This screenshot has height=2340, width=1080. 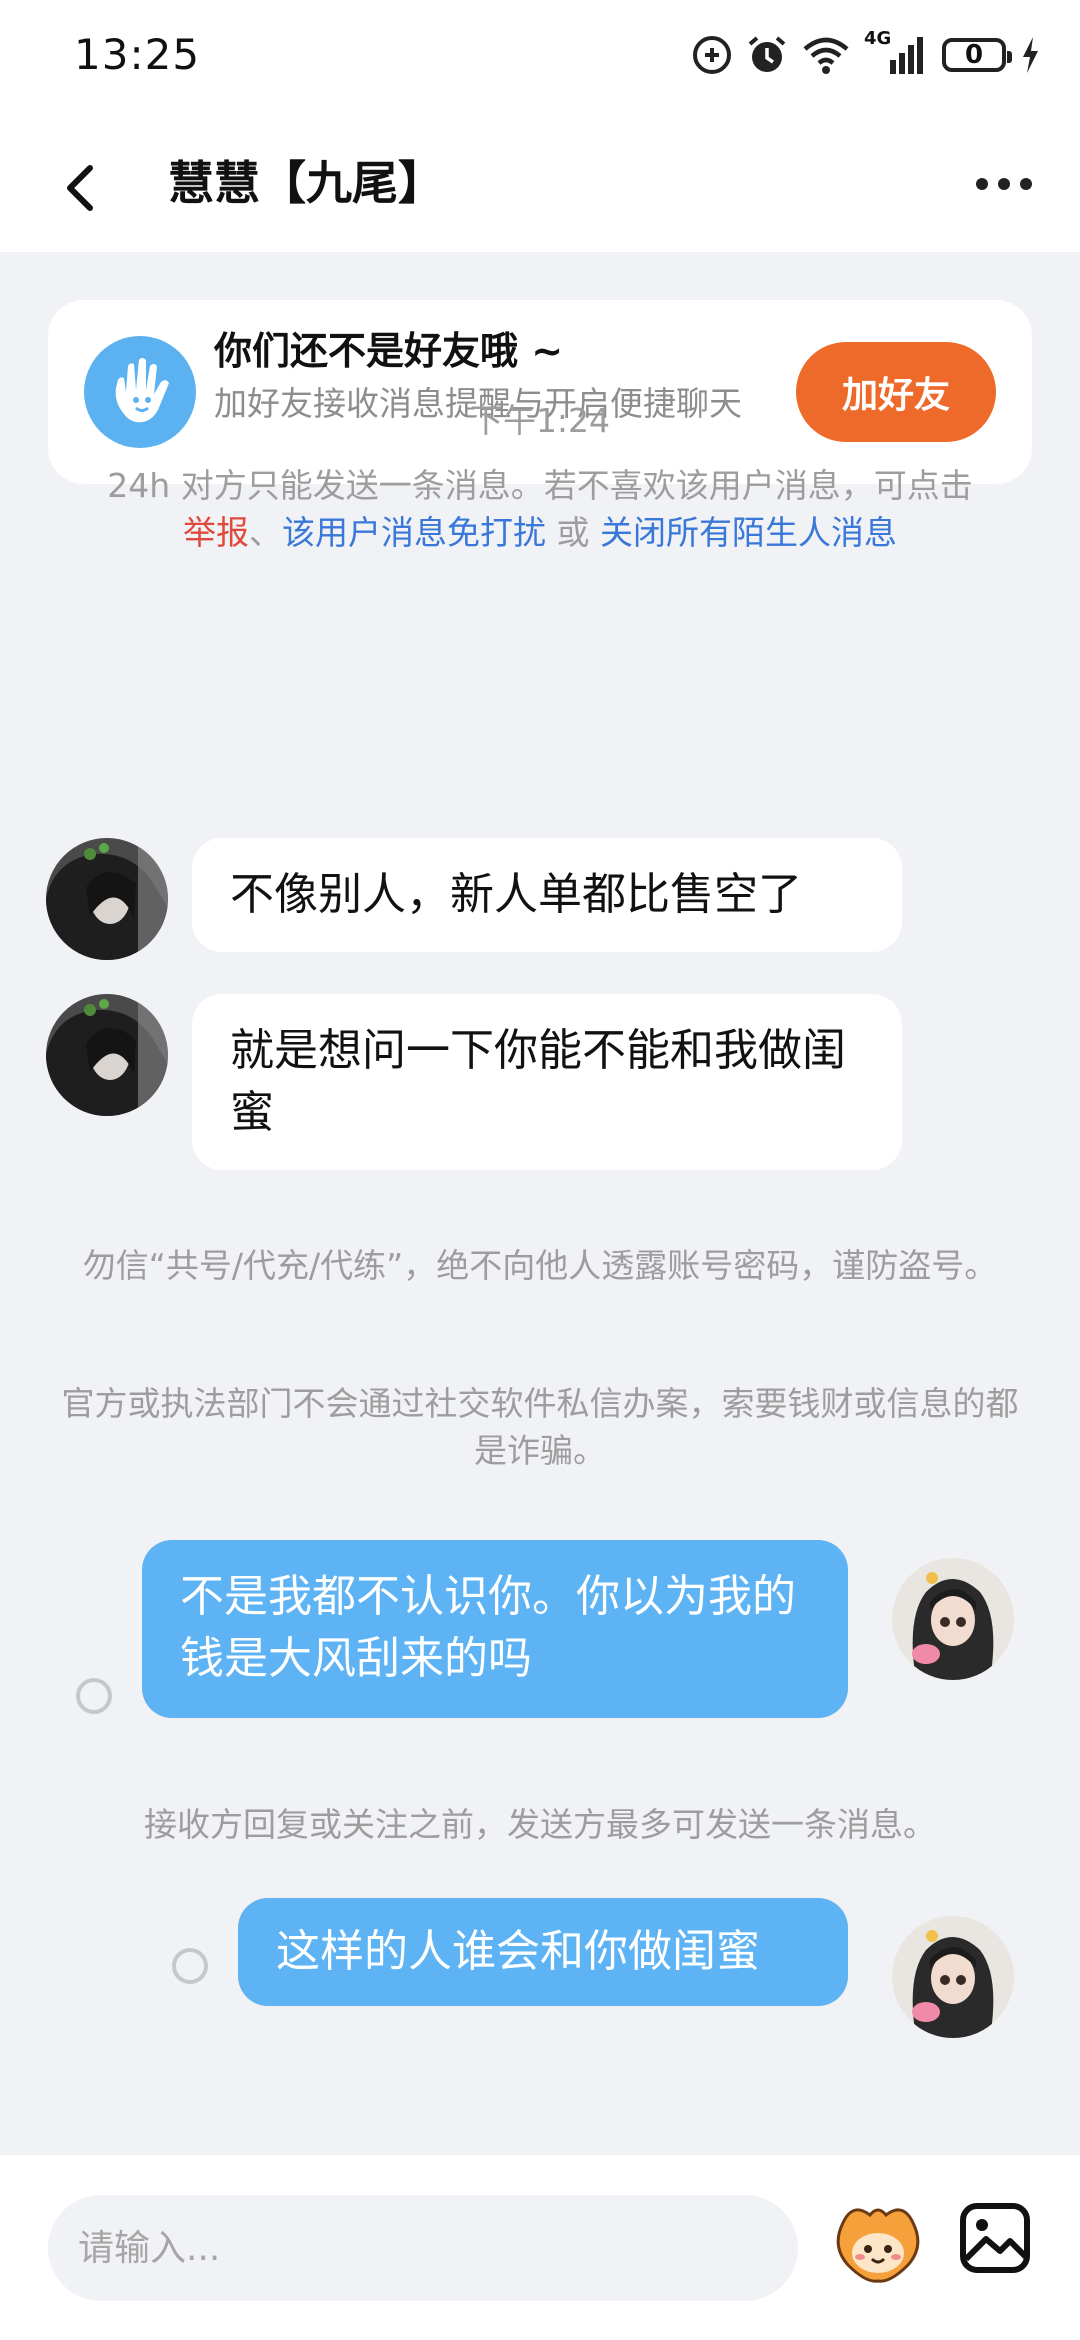 I want to click on report-link: 举报, so click(x=216, y=532).